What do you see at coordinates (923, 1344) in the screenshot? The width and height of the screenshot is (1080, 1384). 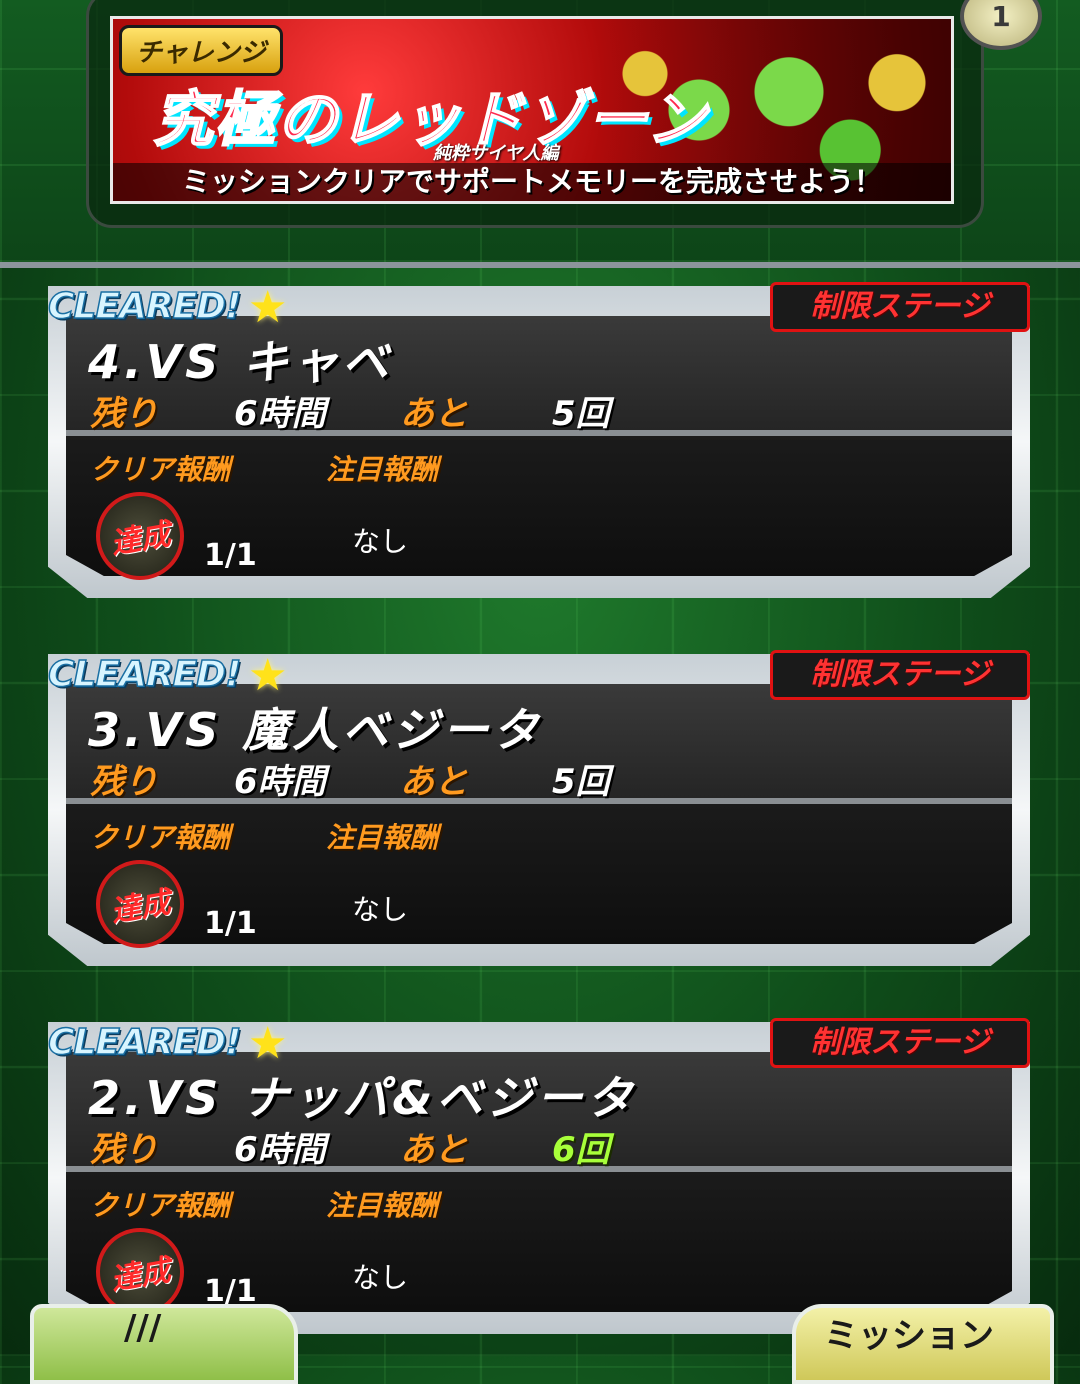 I see `mission-button: ミッション` at bounding box center [923, 1344].